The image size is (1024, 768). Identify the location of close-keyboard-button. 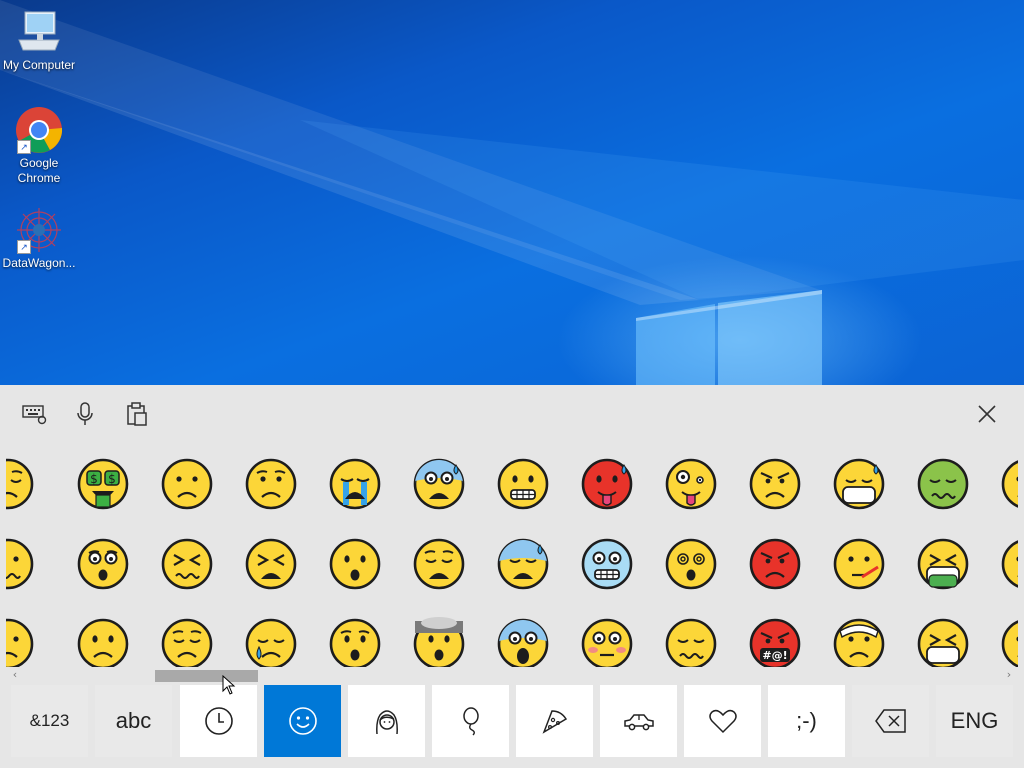
(987, 414).